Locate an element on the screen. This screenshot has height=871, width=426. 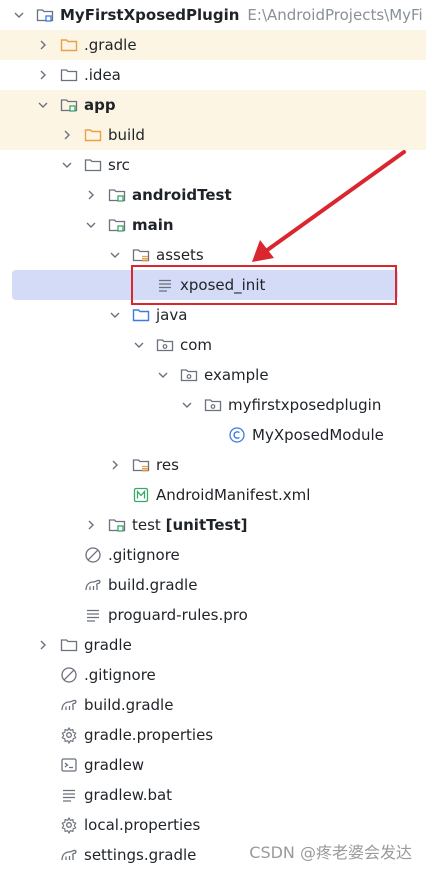
manifest-icon is located at coordinates (141, 495).